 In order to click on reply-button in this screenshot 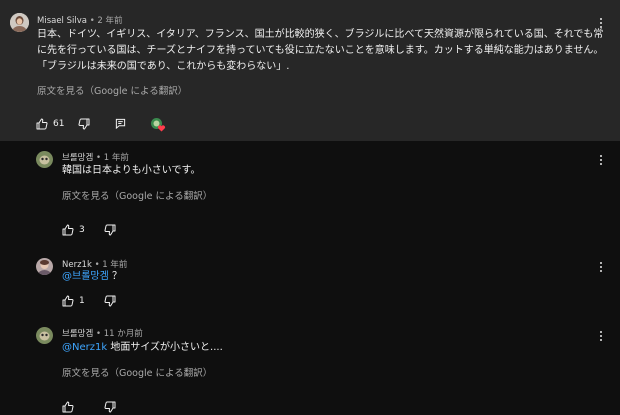, I will do `click(120, 123)`.